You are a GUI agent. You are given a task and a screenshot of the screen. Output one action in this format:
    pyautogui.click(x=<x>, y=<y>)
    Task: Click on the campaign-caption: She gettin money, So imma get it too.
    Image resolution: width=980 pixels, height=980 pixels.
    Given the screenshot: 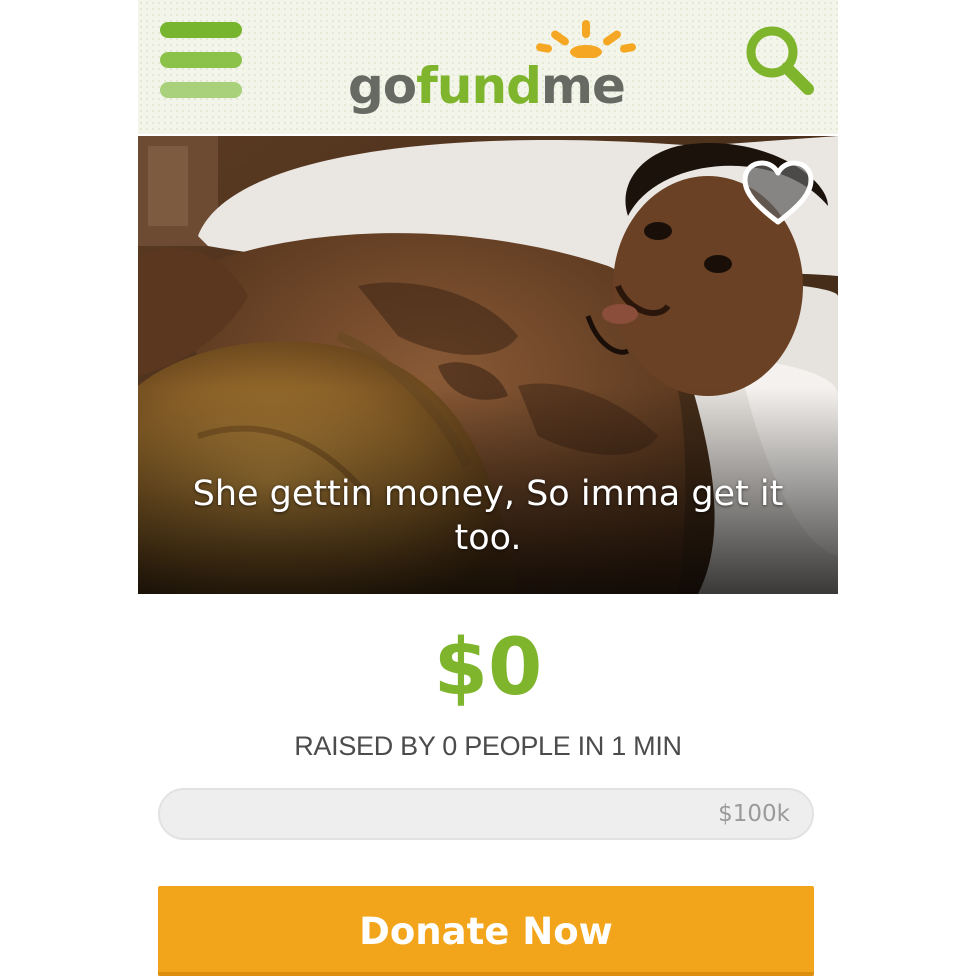 What is the action you would take?
    pyautogui.click(x=488, y=516)
    